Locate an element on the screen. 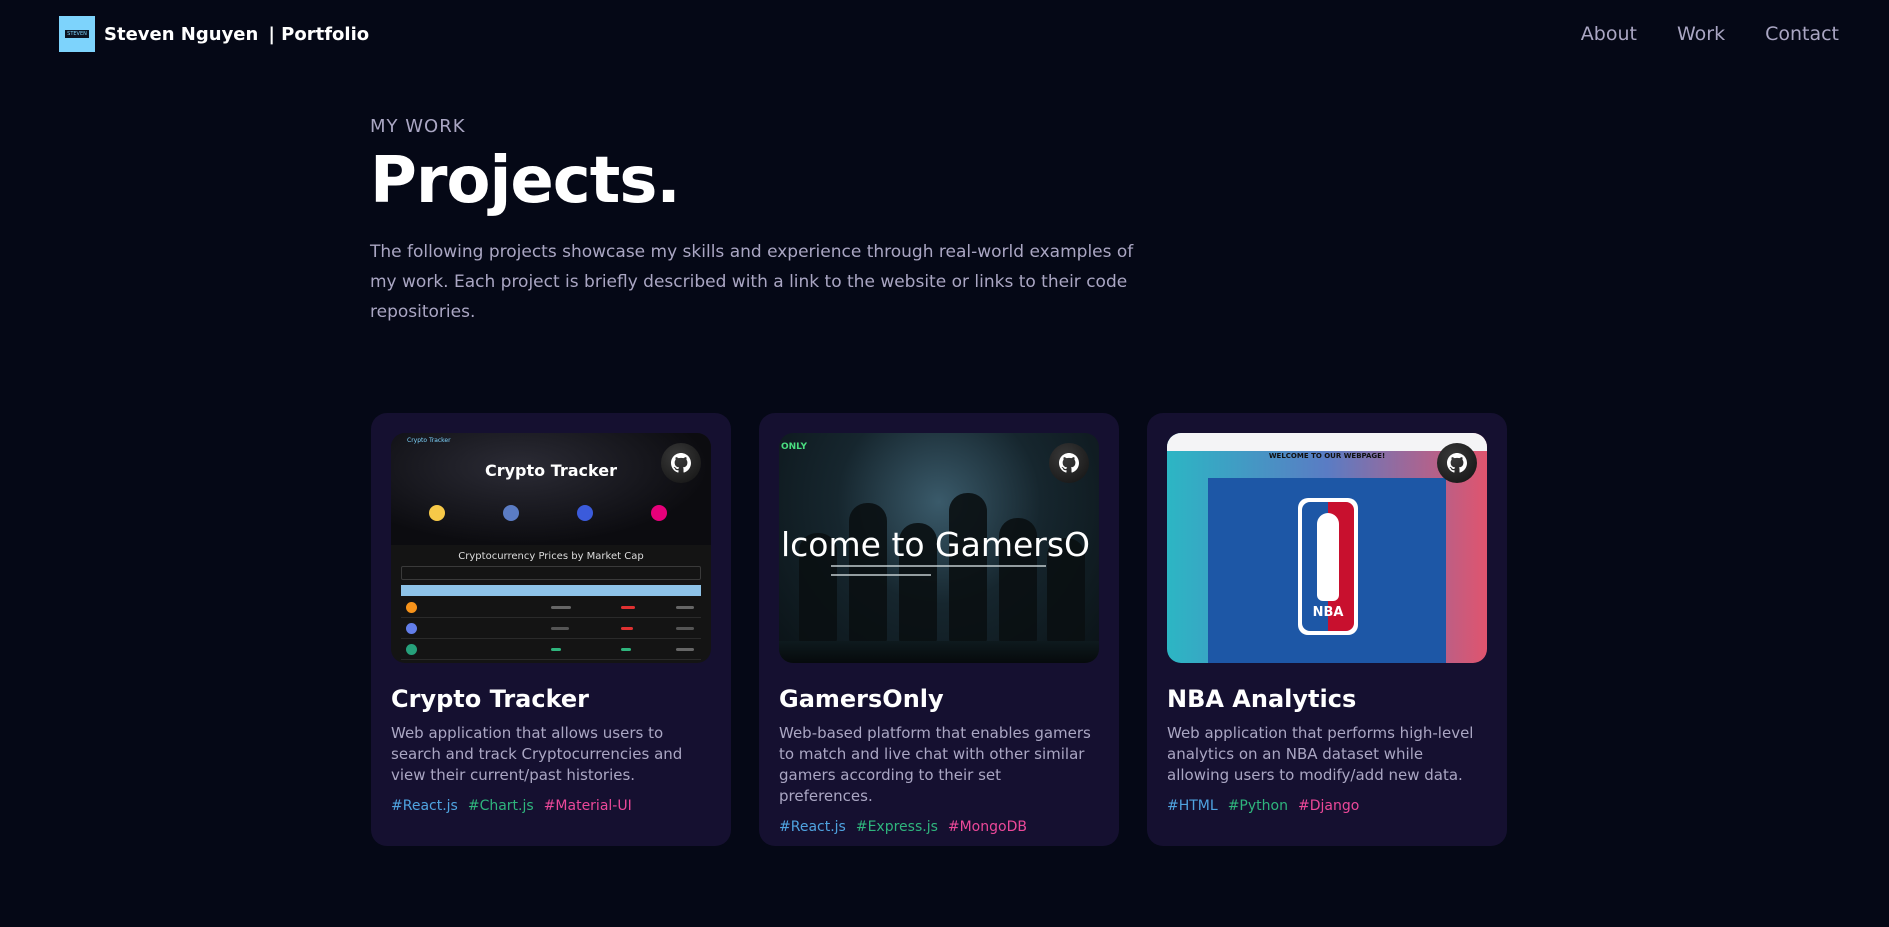 Image resolution: width=1889 pixels, height=927 pixels. preview-table-header is located at coordinates (551, 590).